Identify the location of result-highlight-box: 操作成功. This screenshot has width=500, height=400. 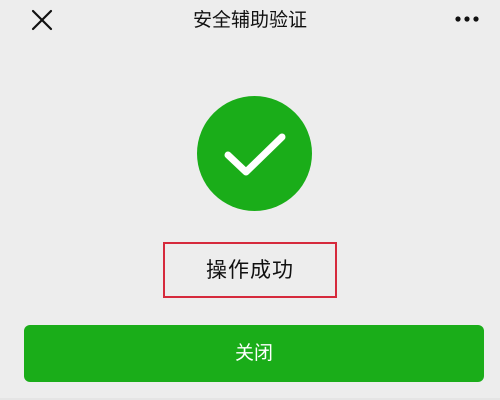
(250, 270).